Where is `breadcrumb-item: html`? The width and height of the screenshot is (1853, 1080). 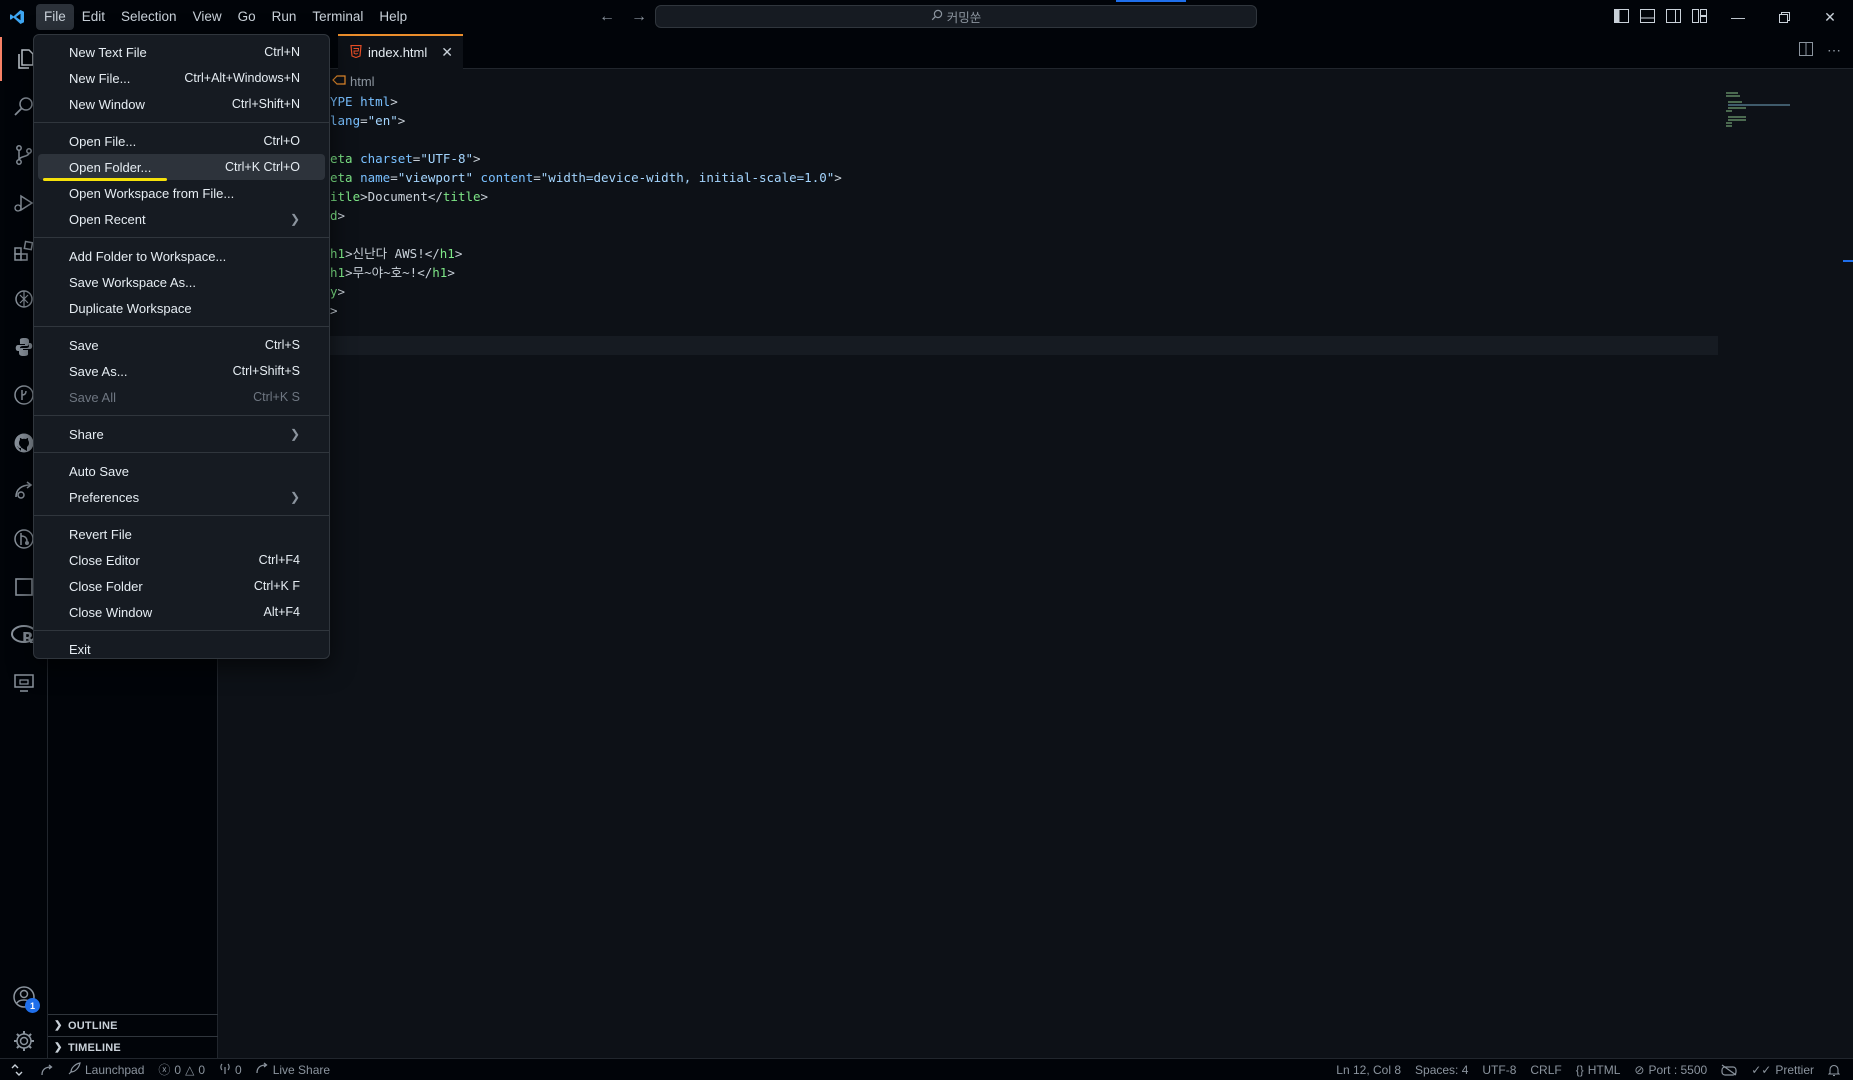
breadcrumb-item: html is located at coordinates (362, 81).